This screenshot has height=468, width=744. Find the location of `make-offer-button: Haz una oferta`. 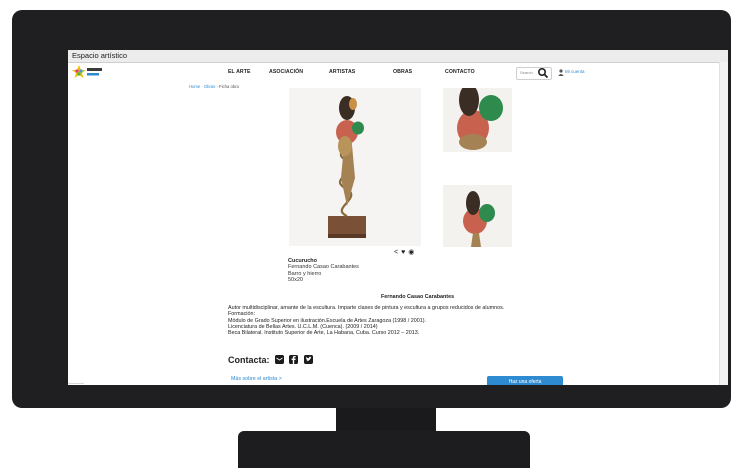

make-offer-button: Haz una oferta is located at coordinates (525, 380).